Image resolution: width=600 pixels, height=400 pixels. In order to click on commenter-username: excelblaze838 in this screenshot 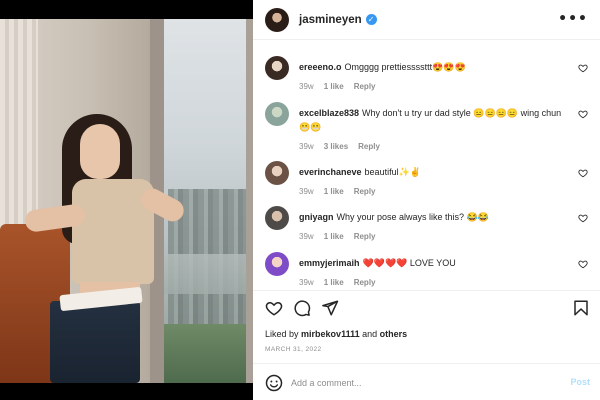, I will do `click(329, 113)`.